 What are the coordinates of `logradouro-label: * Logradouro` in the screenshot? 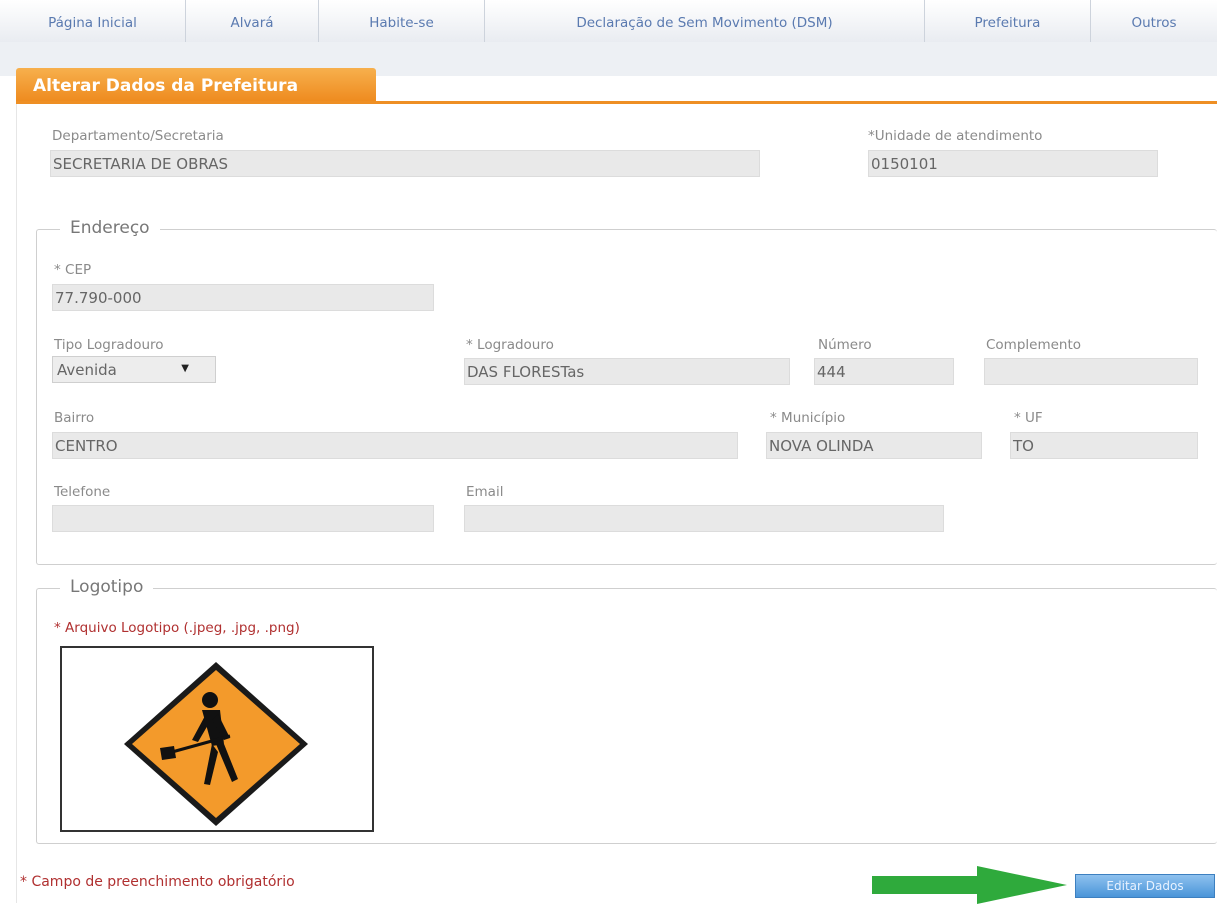 It's located at (510, 345).